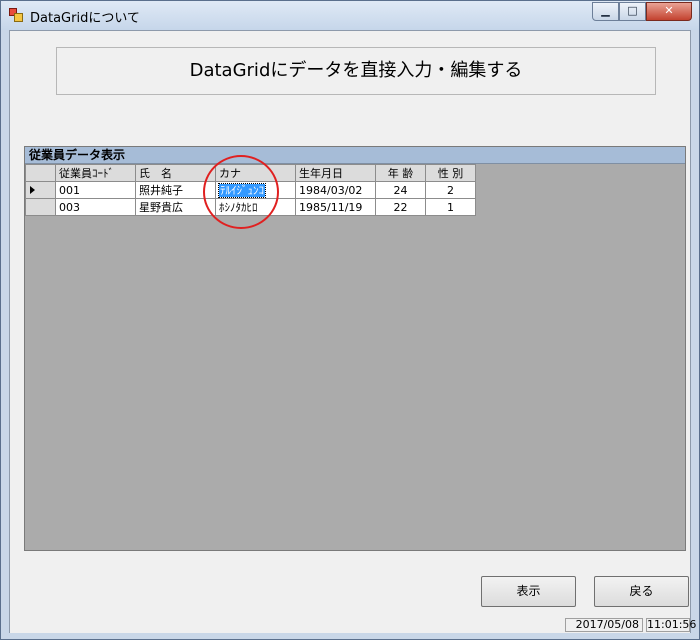 The height and width of the screenshot is (640, 700). What do you see at coordinates (335, 207) in the screenshot?
I see `cell-birthdate: 1985/11/19` at bounding box center [335, 207].